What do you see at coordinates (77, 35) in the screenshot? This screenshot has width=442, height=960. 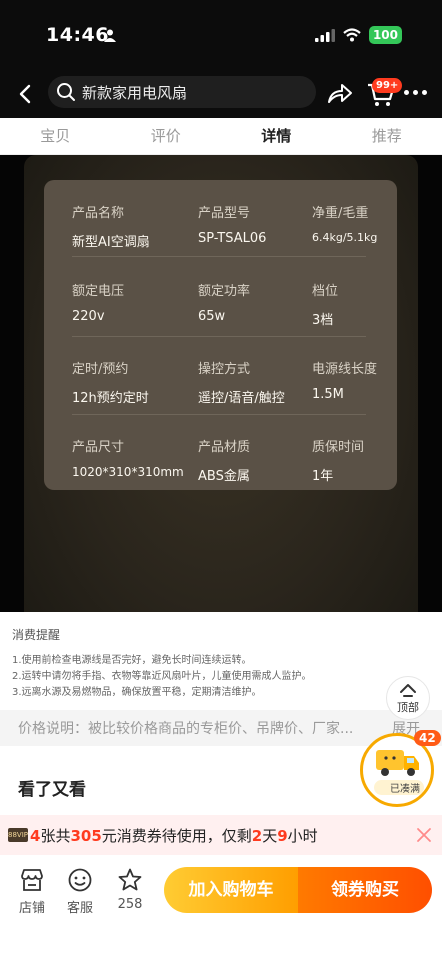 I see `status-time: 14:46` at bounding box center [77, 35].